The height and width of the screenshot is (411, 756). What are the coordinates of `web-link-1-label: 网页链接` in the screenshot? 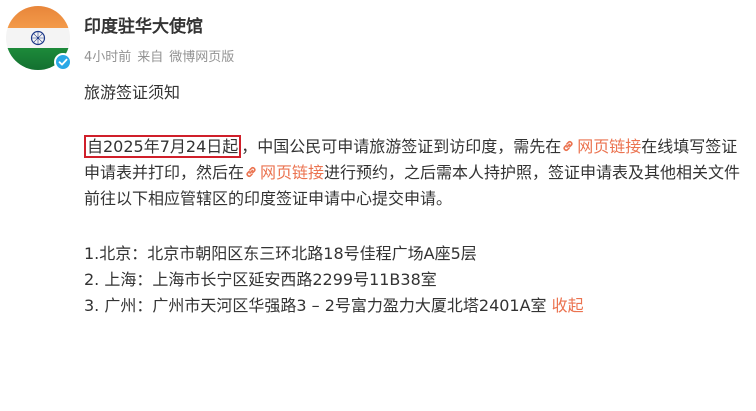 It's located at (609, 146).